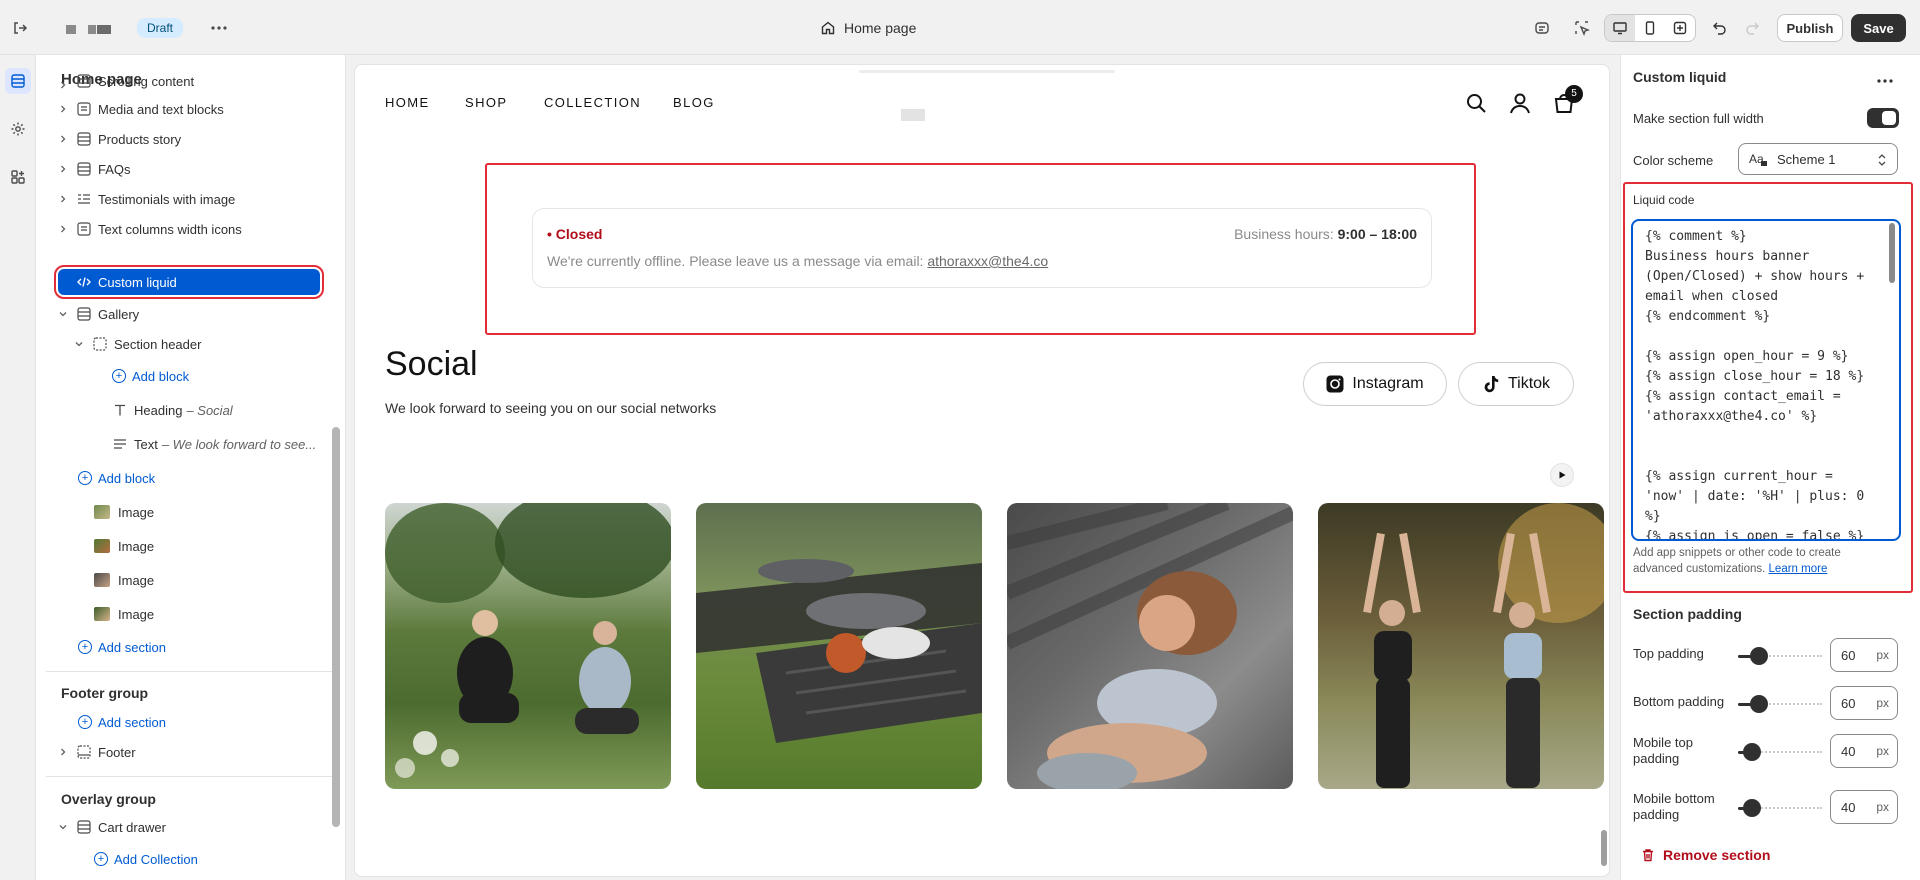 This screenshot has height=880, width=1920. I want to click on sidebar-item-text-columns: Text columns width icons, so click(200, 229).